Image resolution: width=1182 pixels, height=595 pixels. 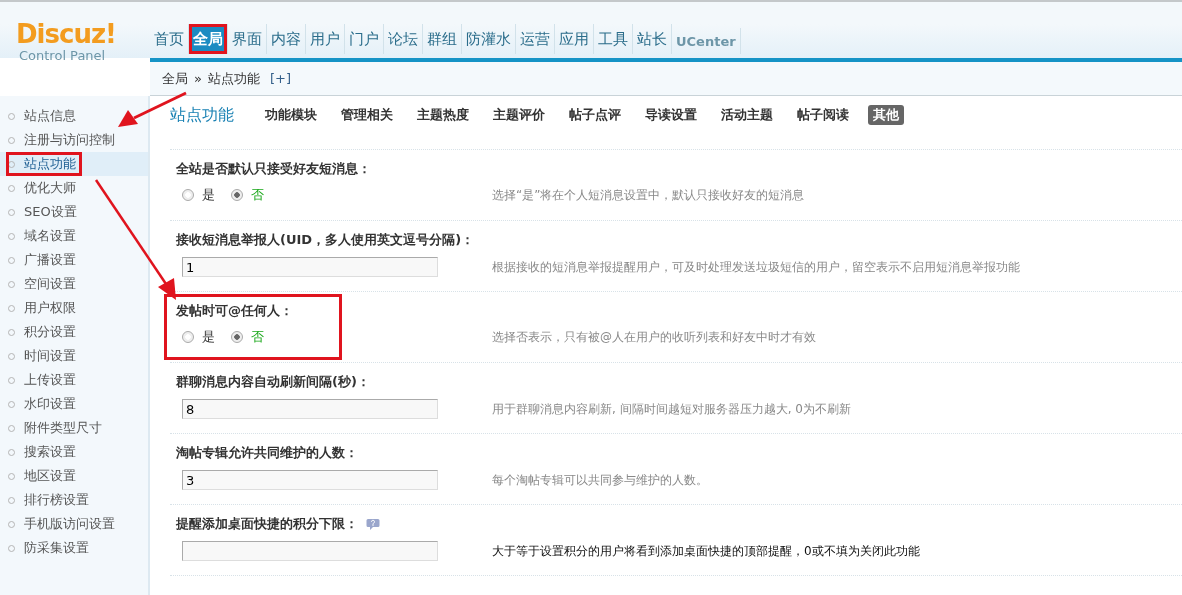 I want to click on setting-hint: 每个淘帖专辑可以共同参与维护的人数。, so click(x=600, y=480).